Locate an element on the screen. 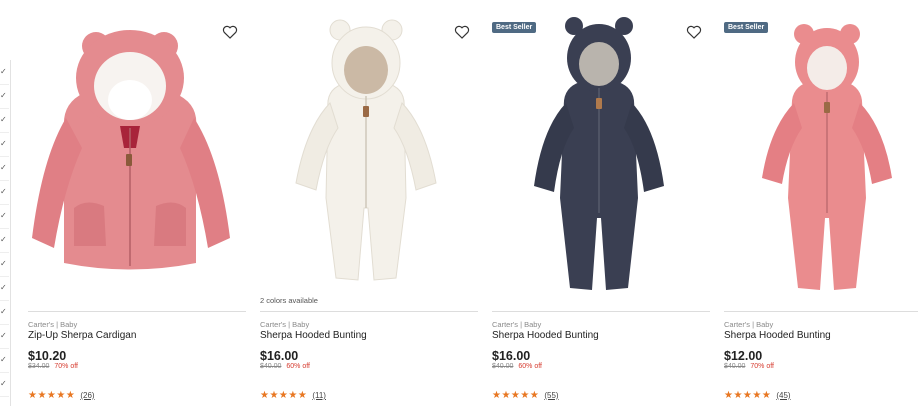  product-rating: ★★★★★ (11) is located at coordinates (293, 395).